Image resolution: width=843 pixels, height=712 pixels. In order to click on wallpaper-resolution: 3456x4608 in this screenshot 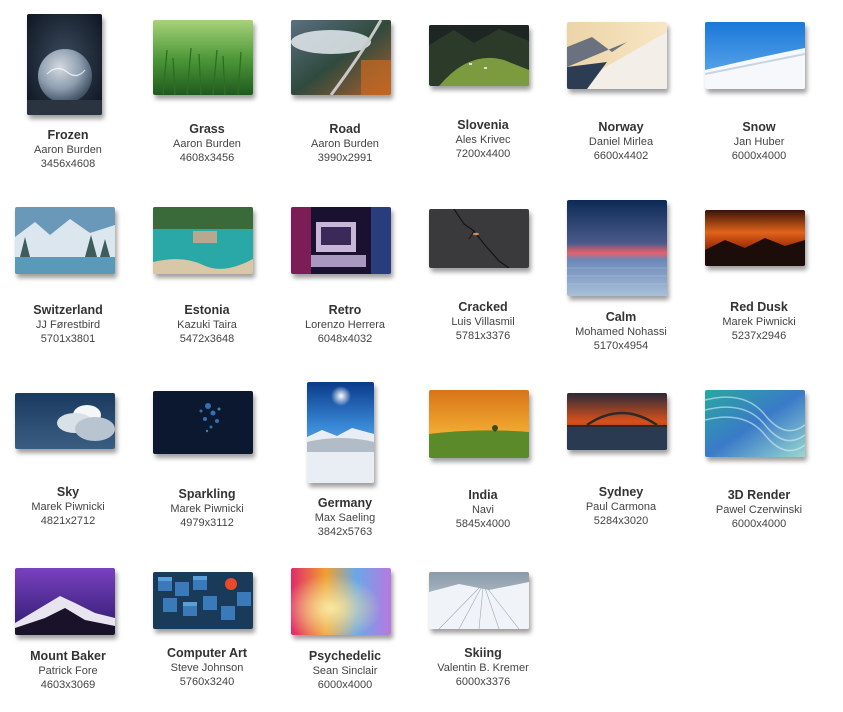, I will do `click(68, 164)`.